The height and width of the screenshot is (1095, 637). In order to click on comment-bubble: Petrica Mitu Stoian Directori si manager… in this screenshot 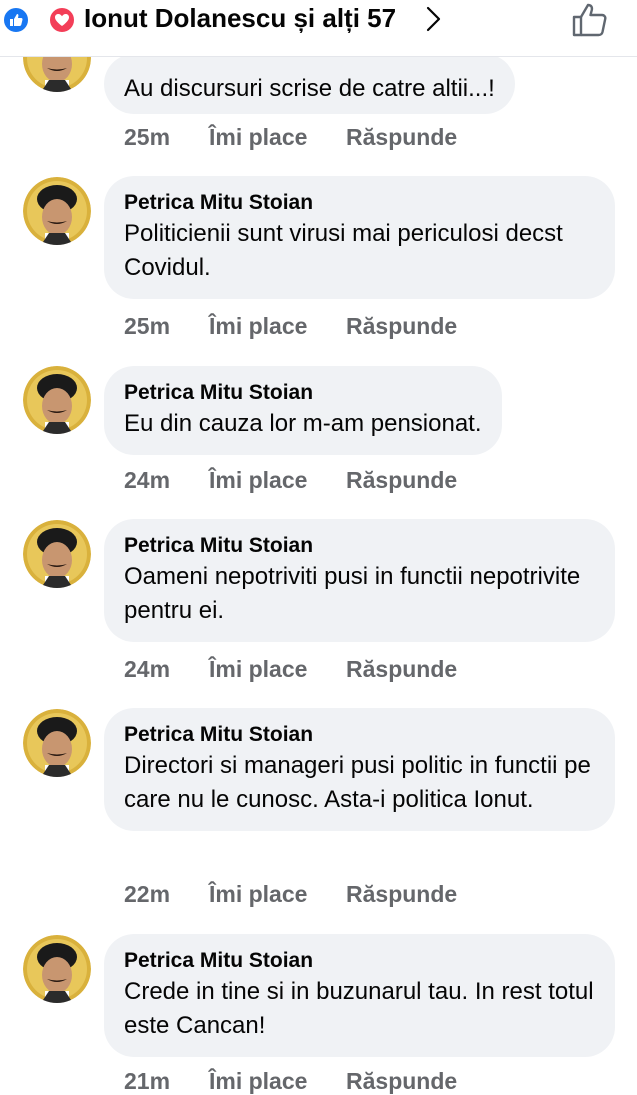, I will do `click(359, 769)`.